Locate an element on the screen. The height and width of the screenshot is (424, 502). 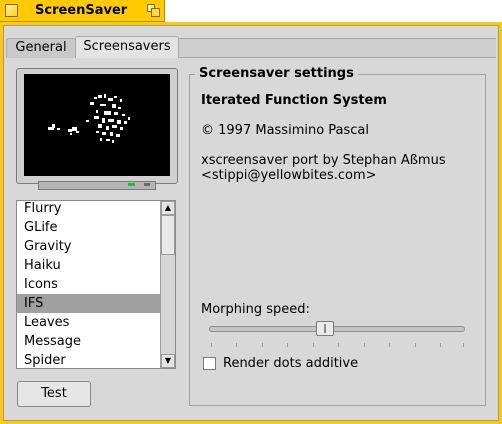
list-item: Gravity is located at coordinates (88, 246).